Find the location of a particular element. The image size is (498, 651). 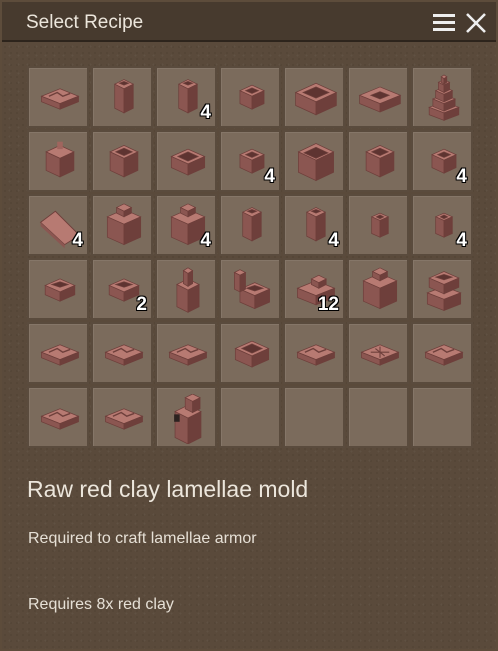

hamburger-menu-icon is located at coordinates (445, 23).